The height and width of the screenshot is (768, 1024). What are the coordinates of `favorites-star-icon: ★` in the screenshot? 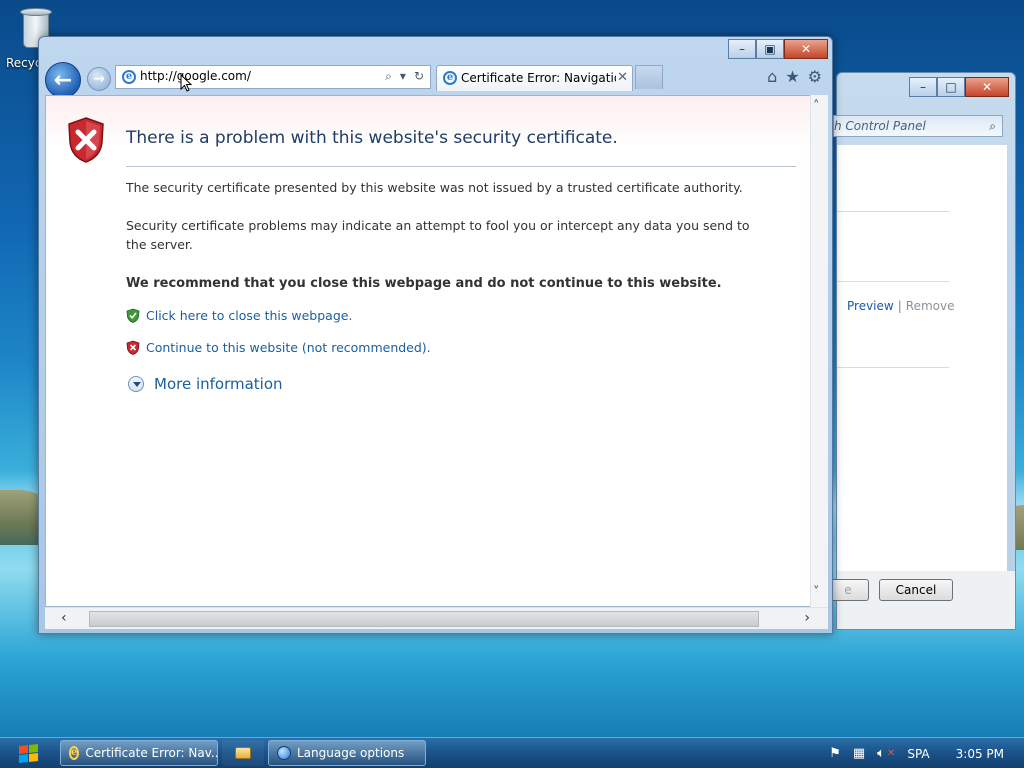 It's located at (792, 76).